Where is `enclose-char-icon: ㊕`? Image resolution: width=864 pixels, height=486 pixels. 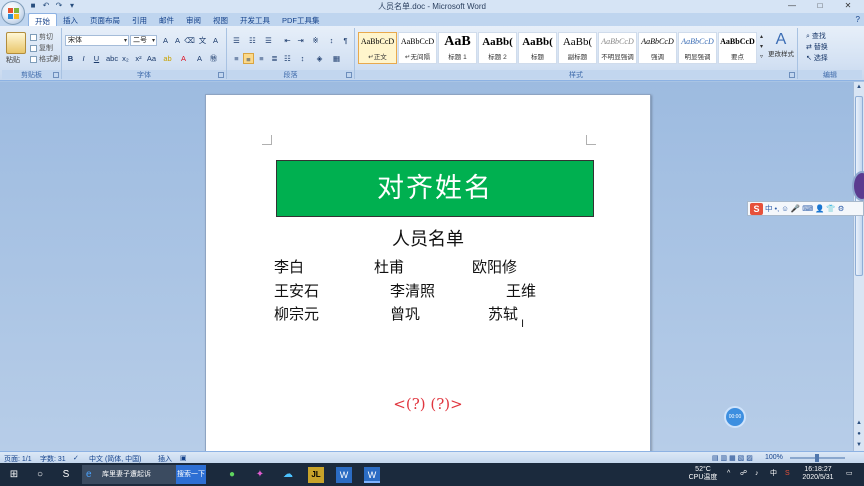 enclose-char-icon: ㊕ is located at coordinates (213, 58).